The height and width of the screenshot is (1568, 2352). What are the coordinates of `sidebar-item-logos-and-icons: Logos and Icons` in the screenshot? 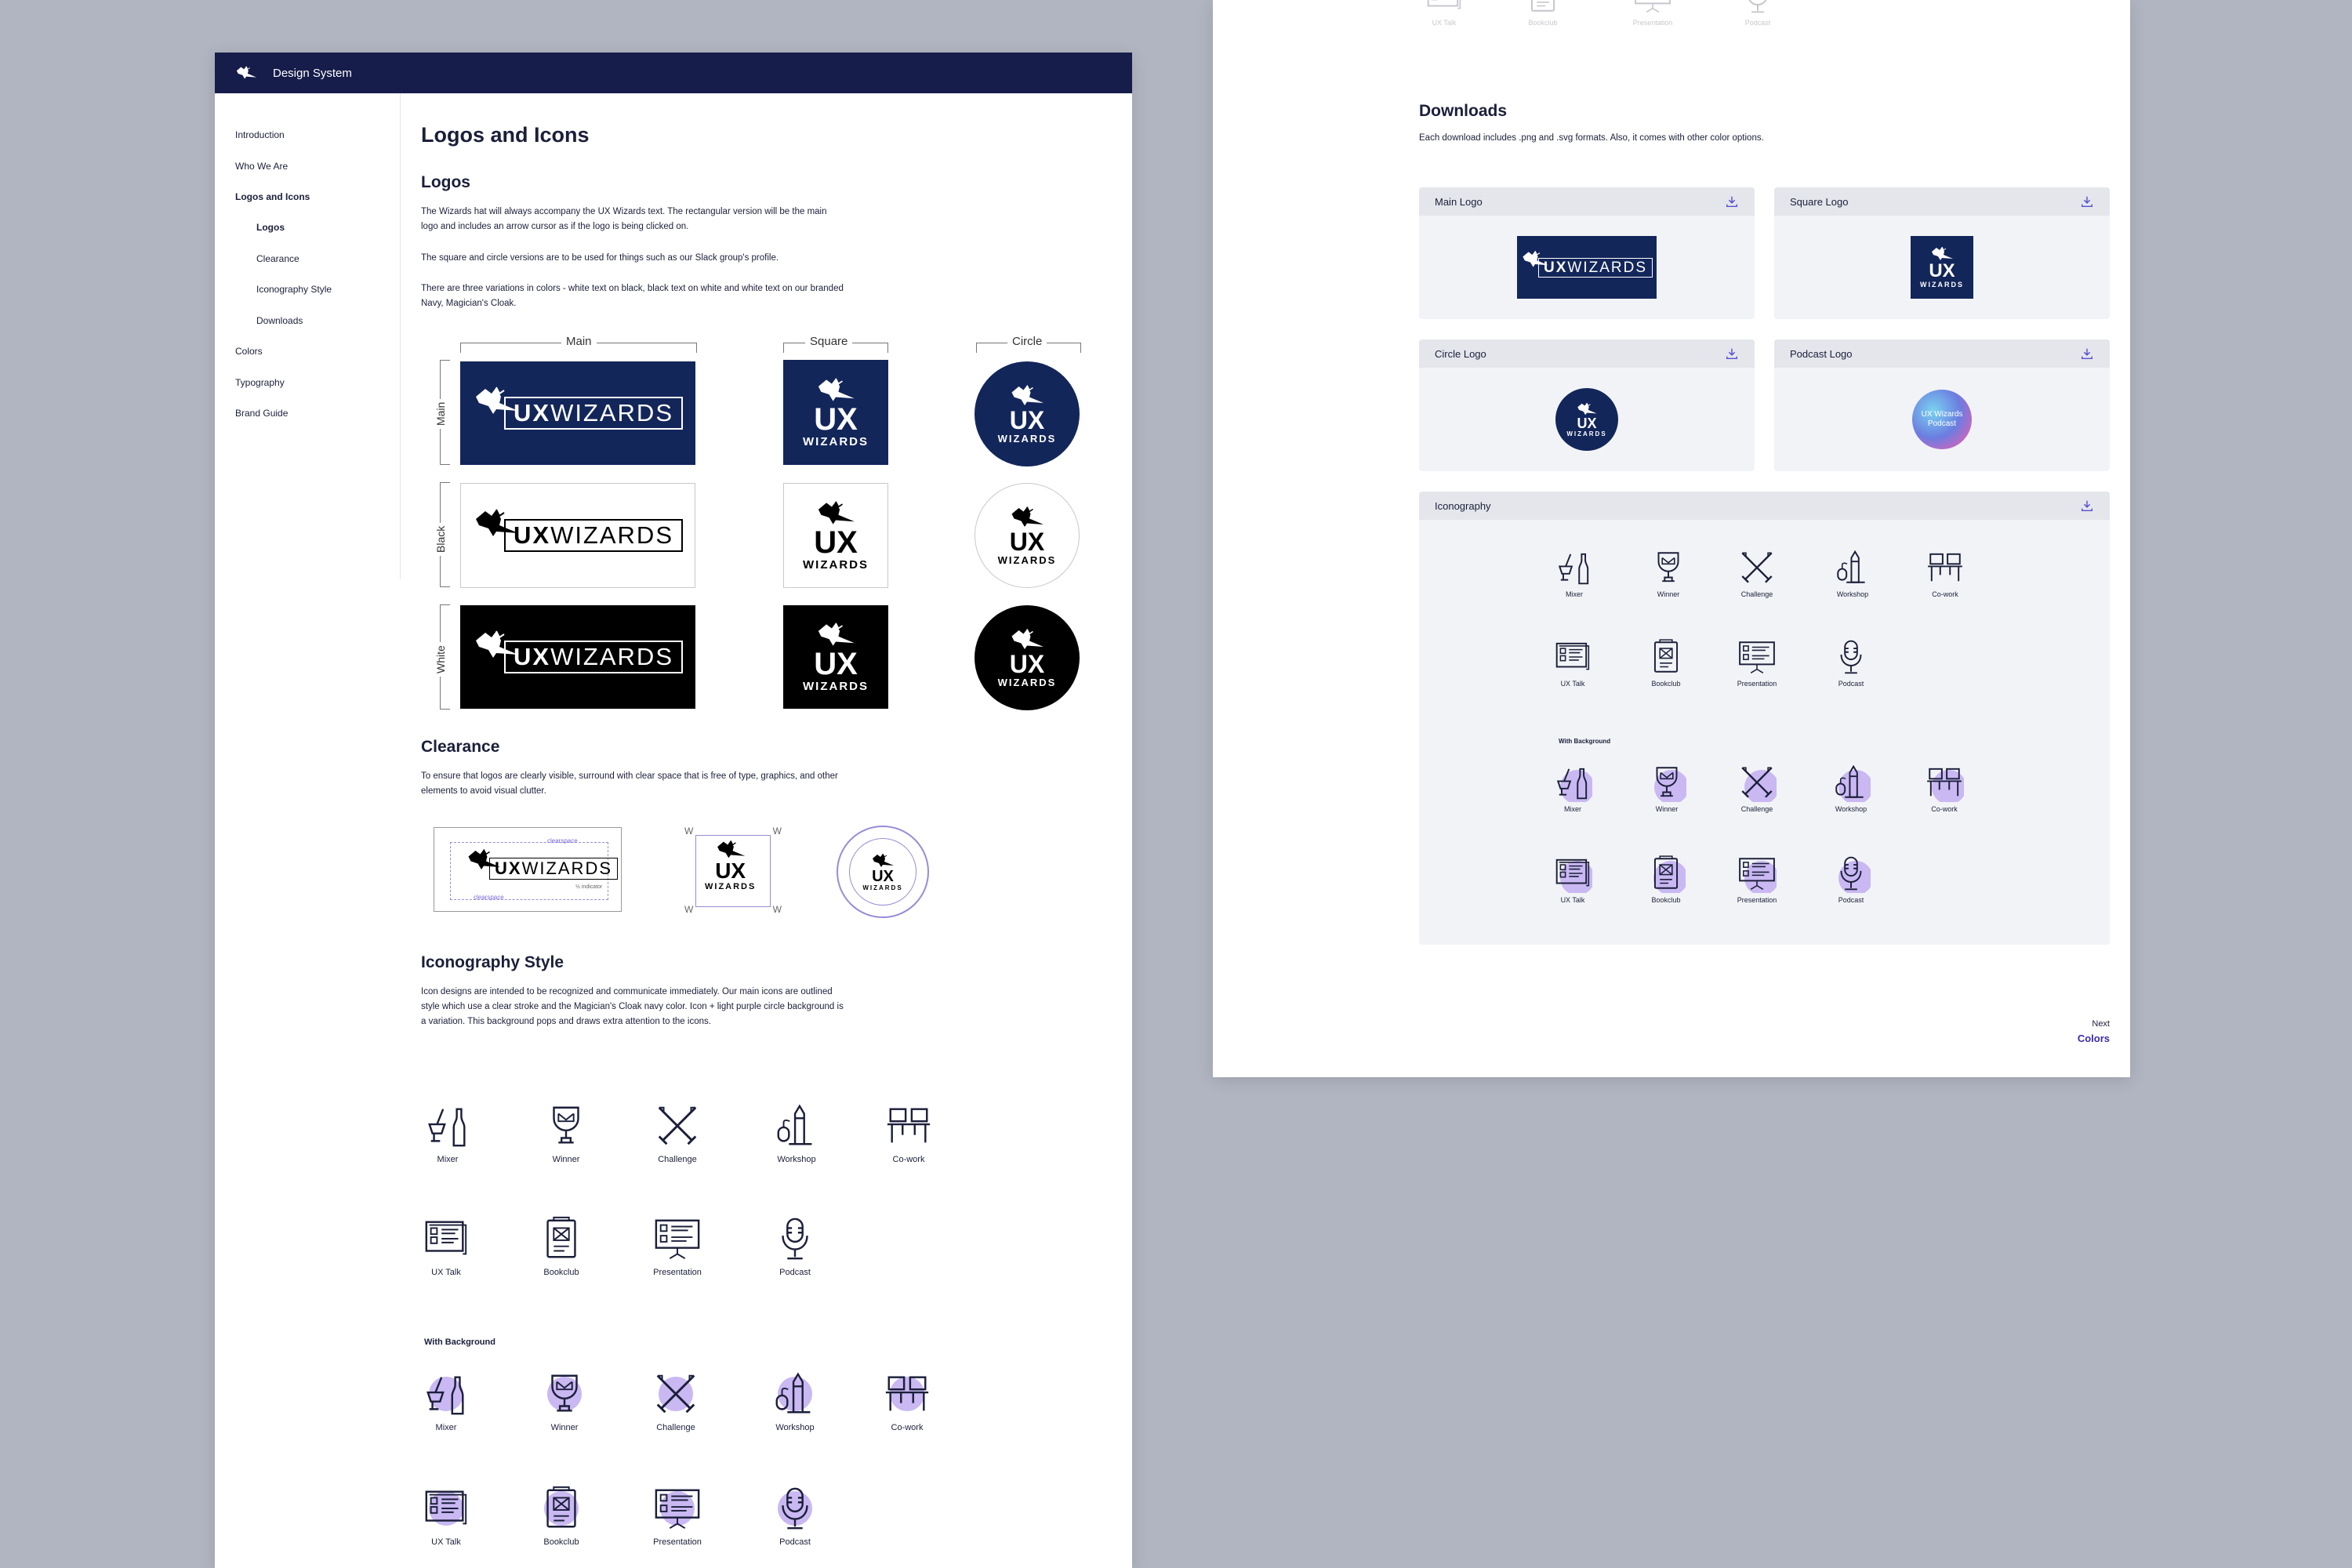 It's located at (272, 196).